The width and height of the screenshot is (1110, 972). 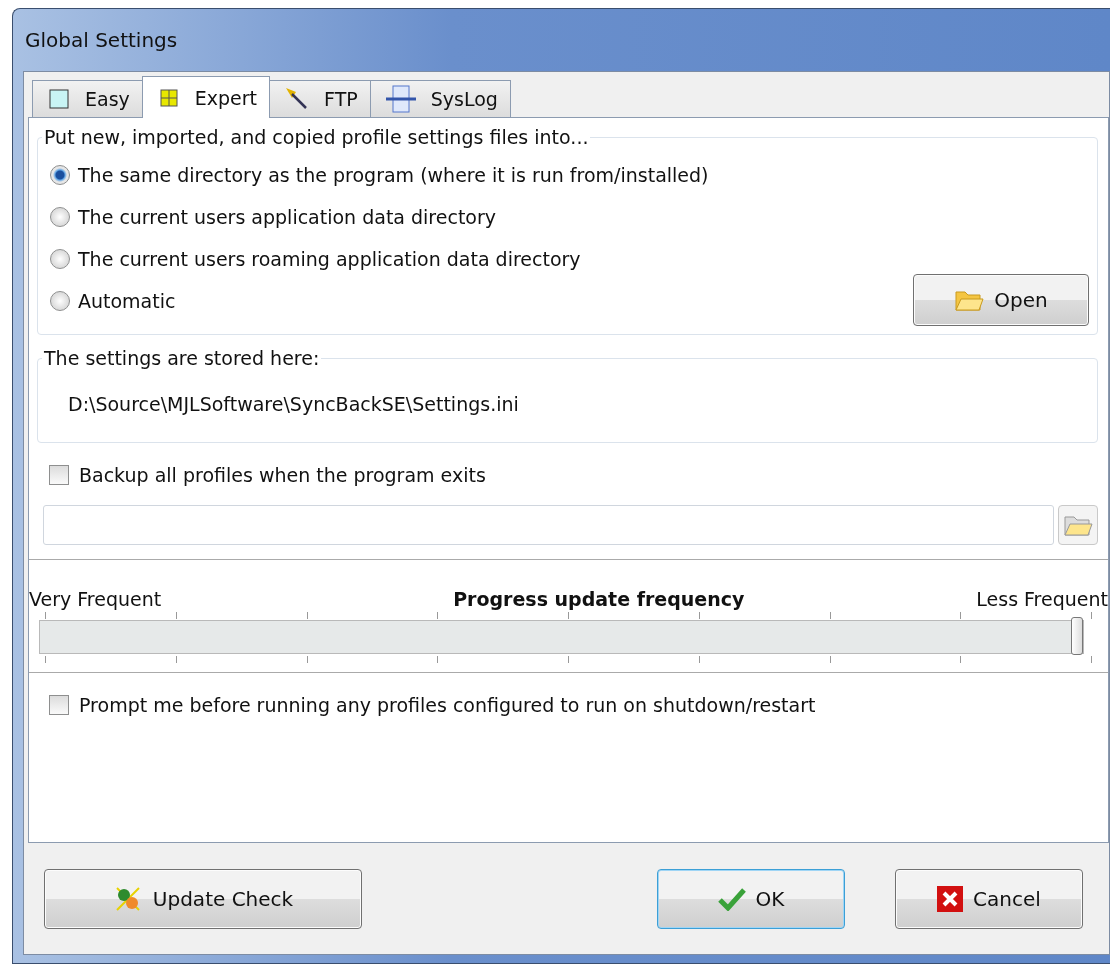 What do you see at coordinates (87, 99) in the screenshot?
I see `tab: Easy` at bounding box center [87, 99].